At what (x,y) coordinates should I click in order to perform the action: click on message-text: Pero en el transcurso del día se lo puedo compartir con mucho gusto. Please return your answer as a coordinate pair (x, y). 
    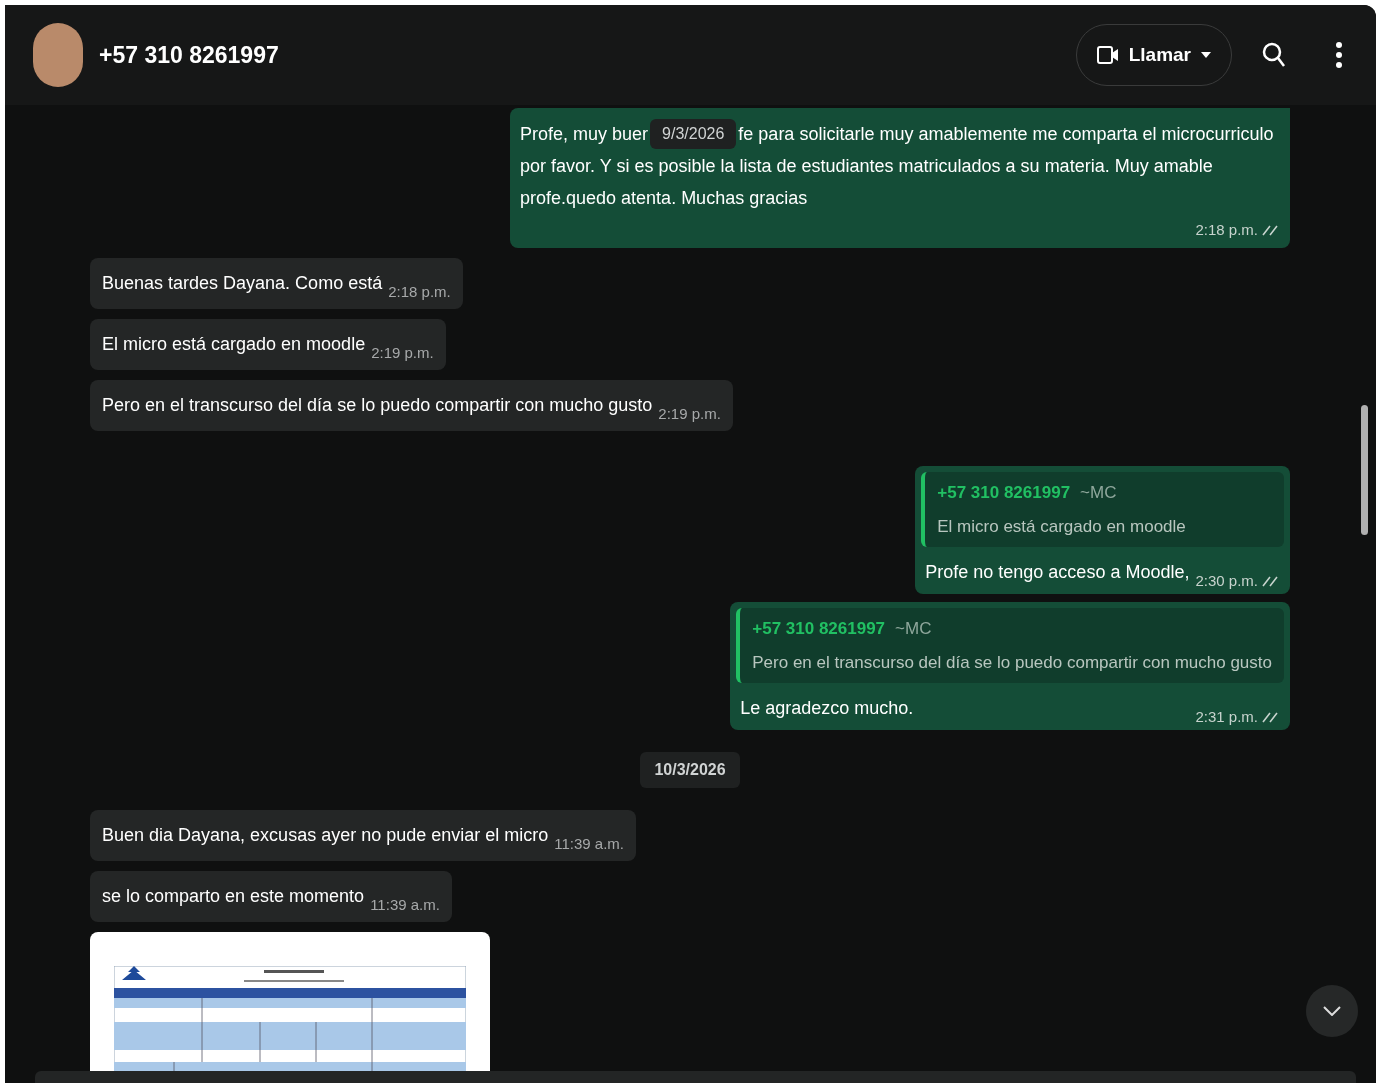
    Looking at the image, I should click on (377, 405).